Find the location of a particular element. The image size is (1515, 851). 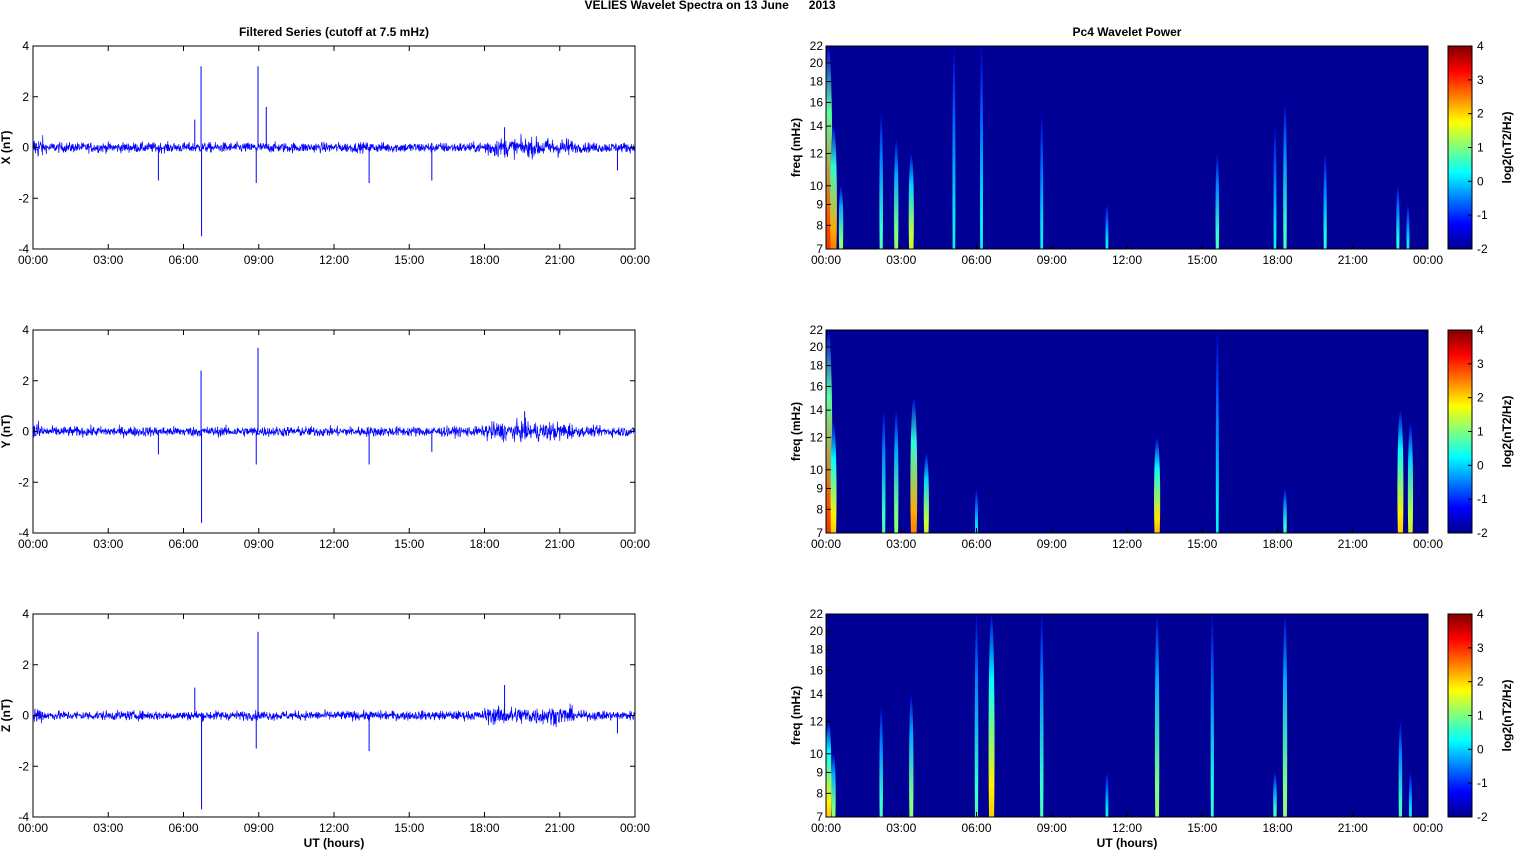

y-tick-label: 4 is located at coordinates (25, 46).